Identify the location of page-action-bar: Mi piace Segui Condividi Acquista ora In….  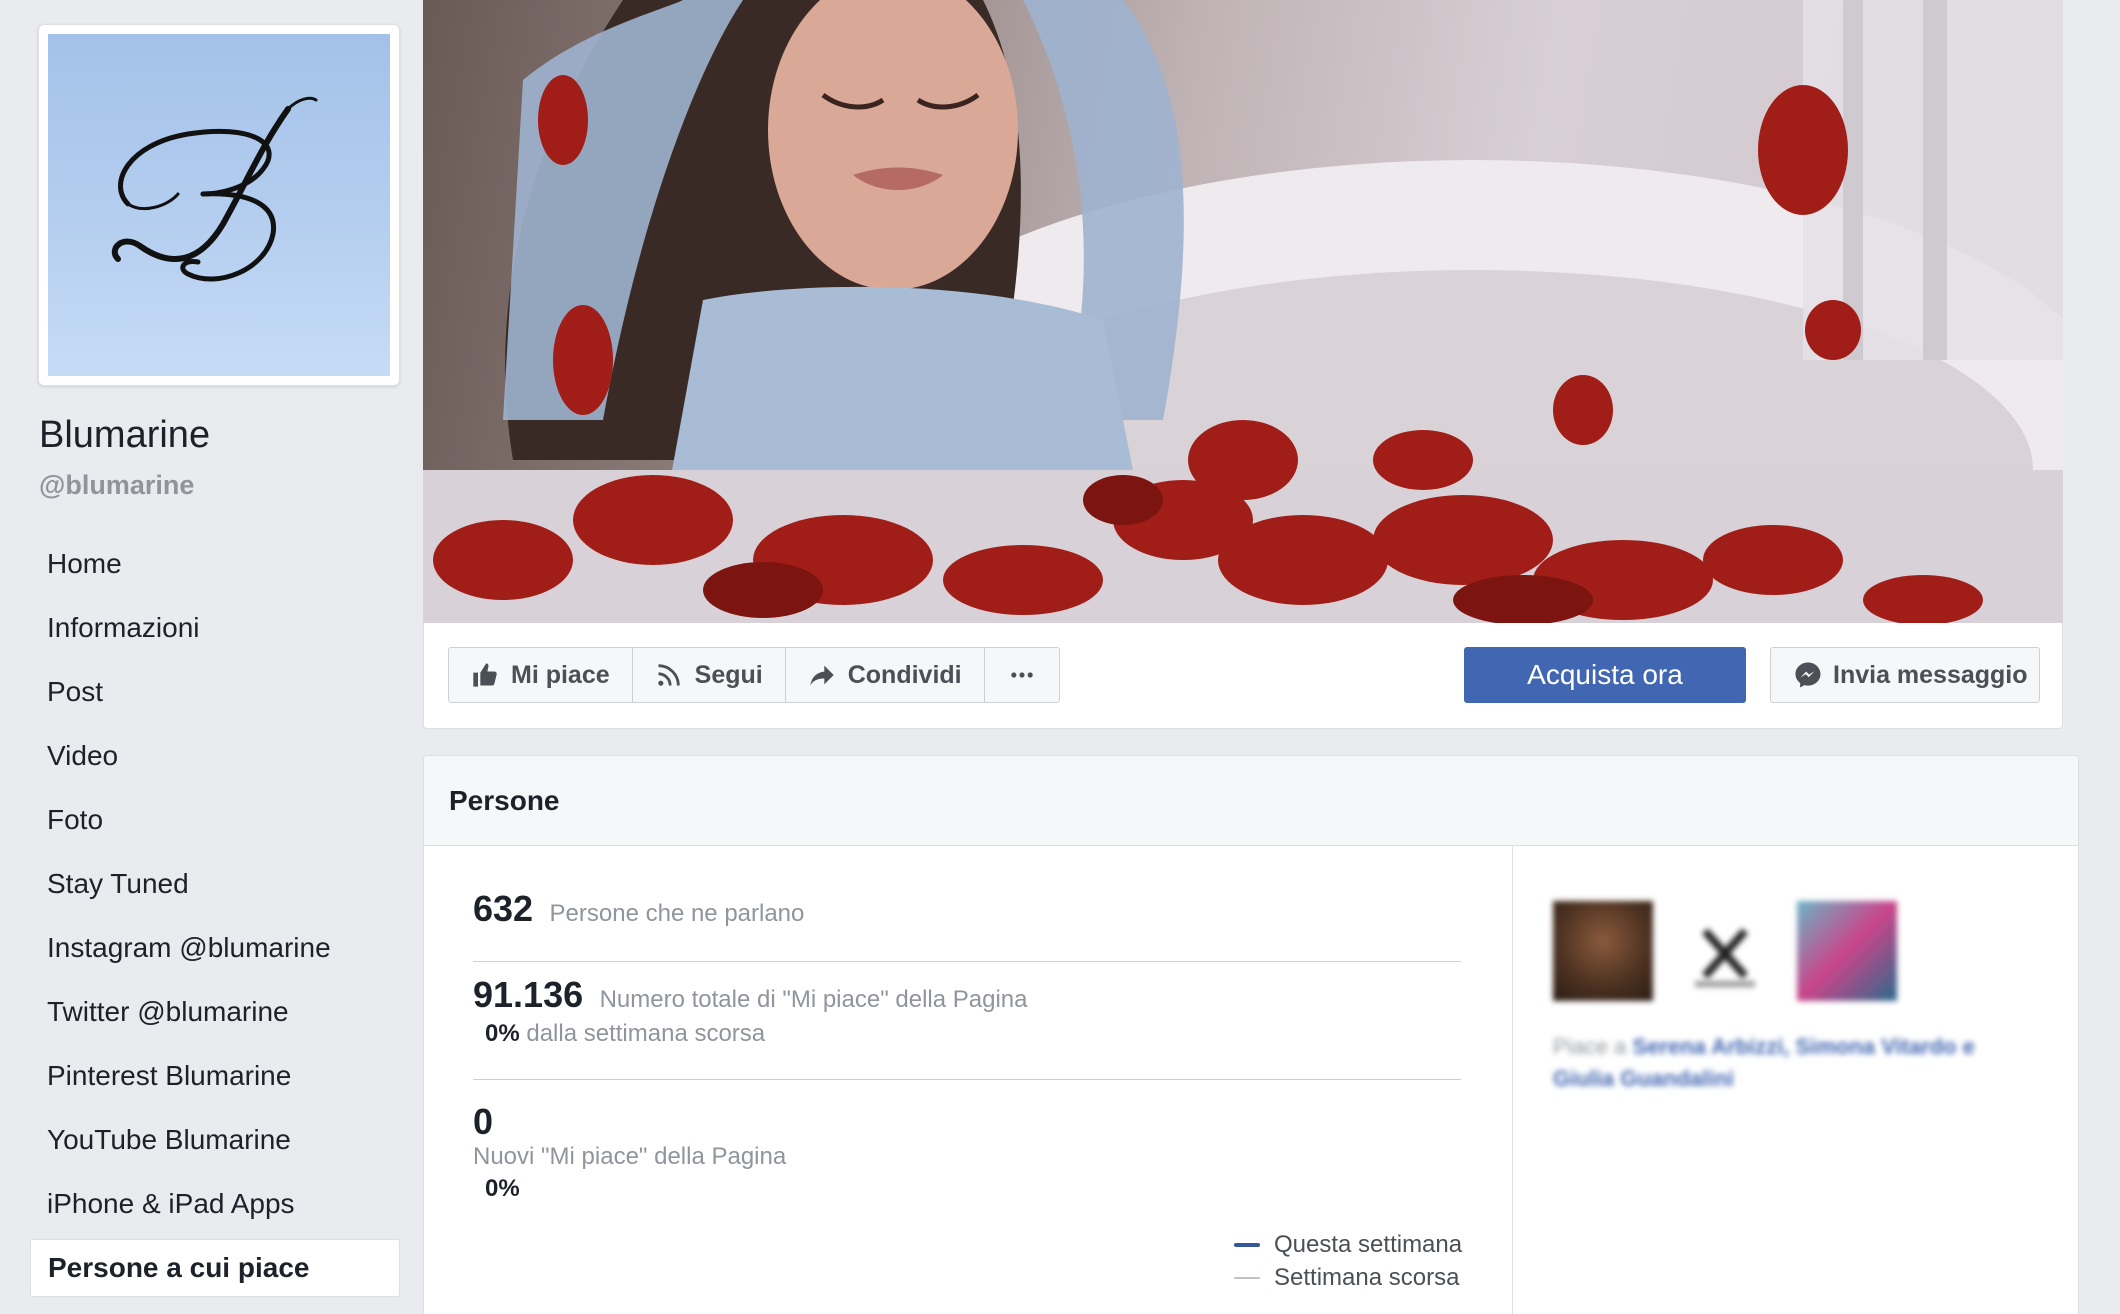
(1243, 676).